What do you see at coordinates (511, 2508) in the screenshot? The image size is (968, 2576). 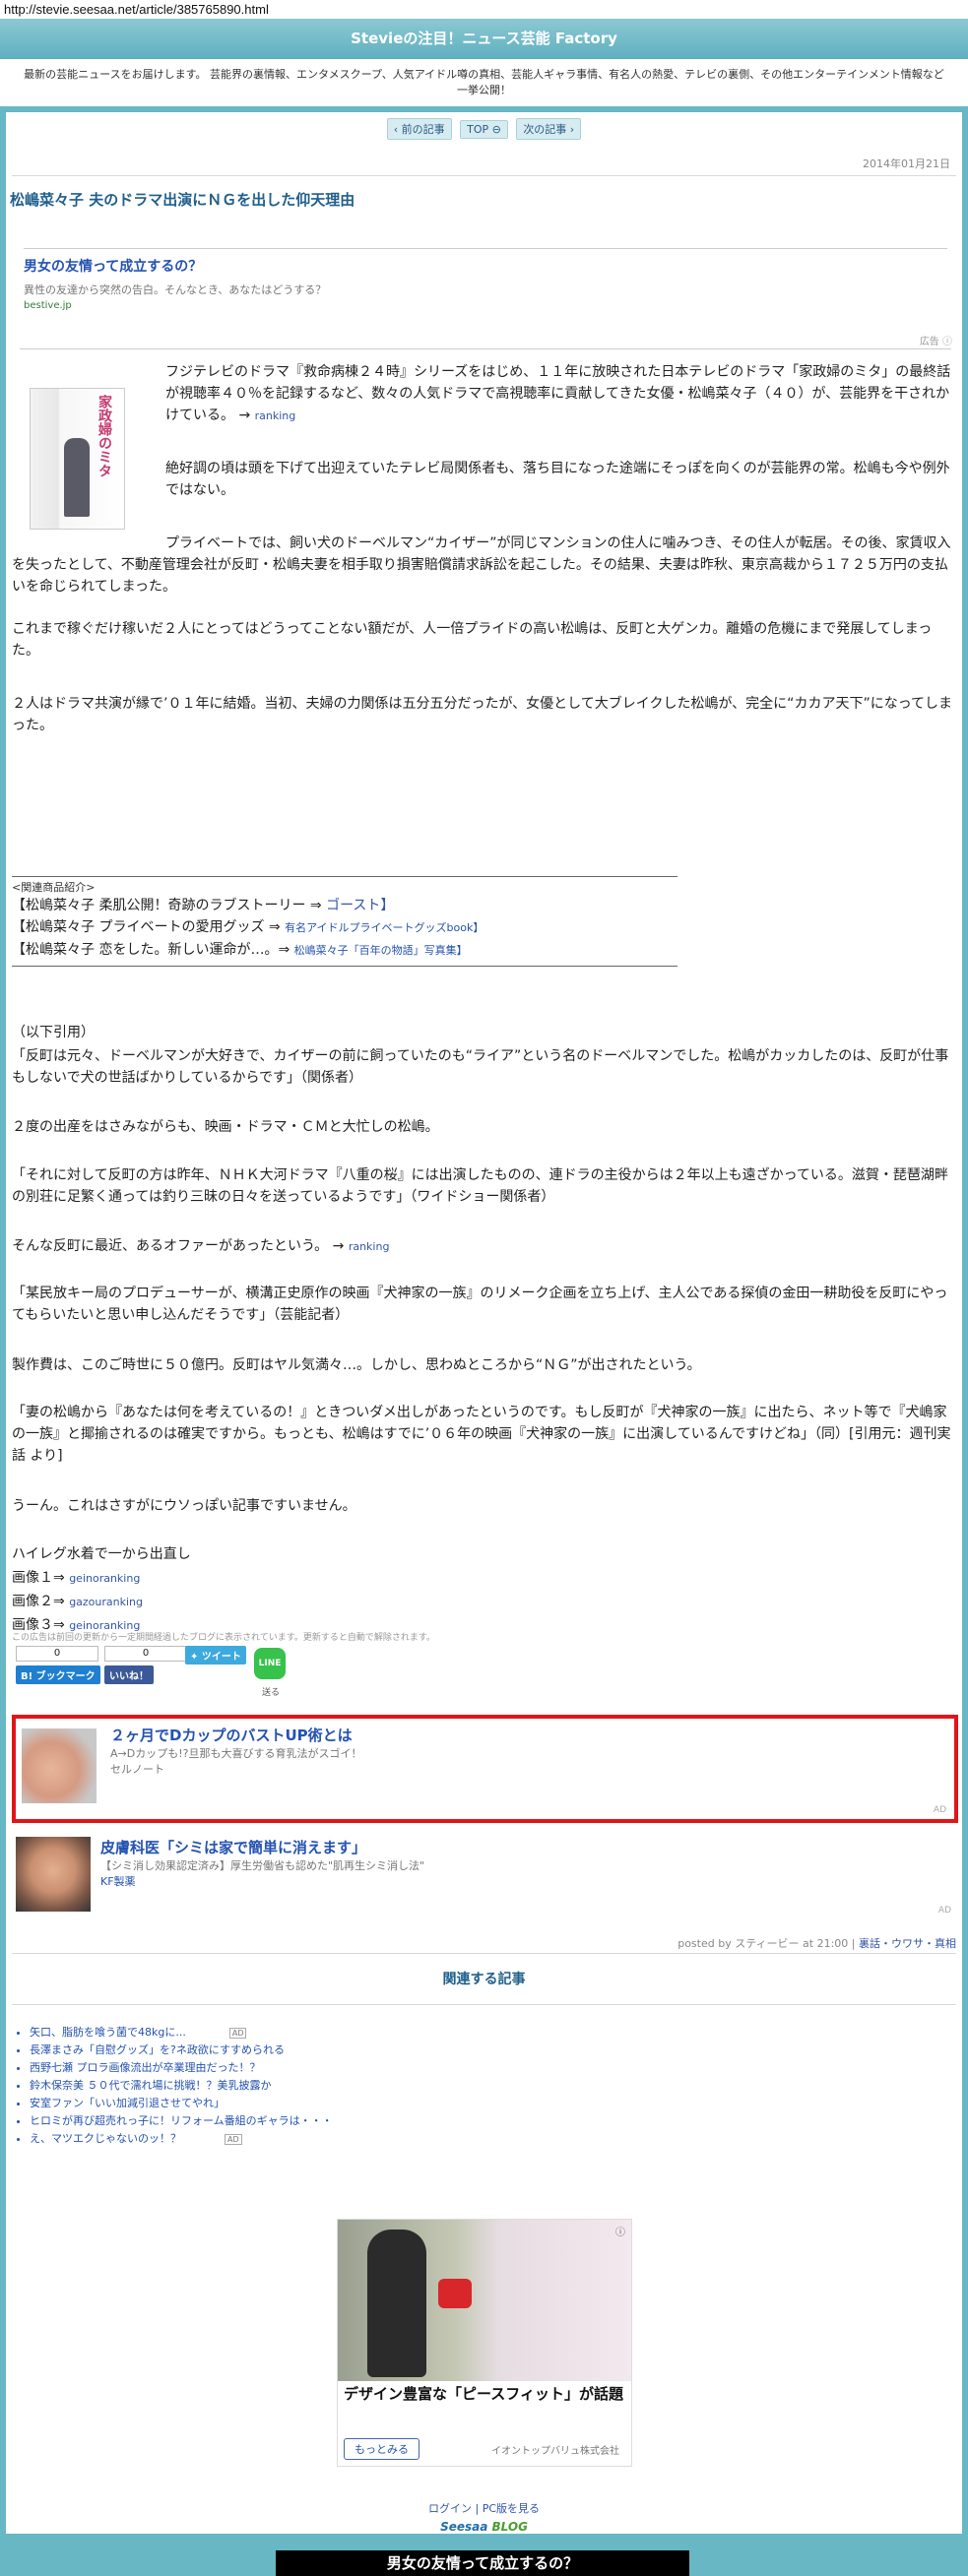 I see `pc-version-link: PC版を見る` at bounding box center [511, 2508].